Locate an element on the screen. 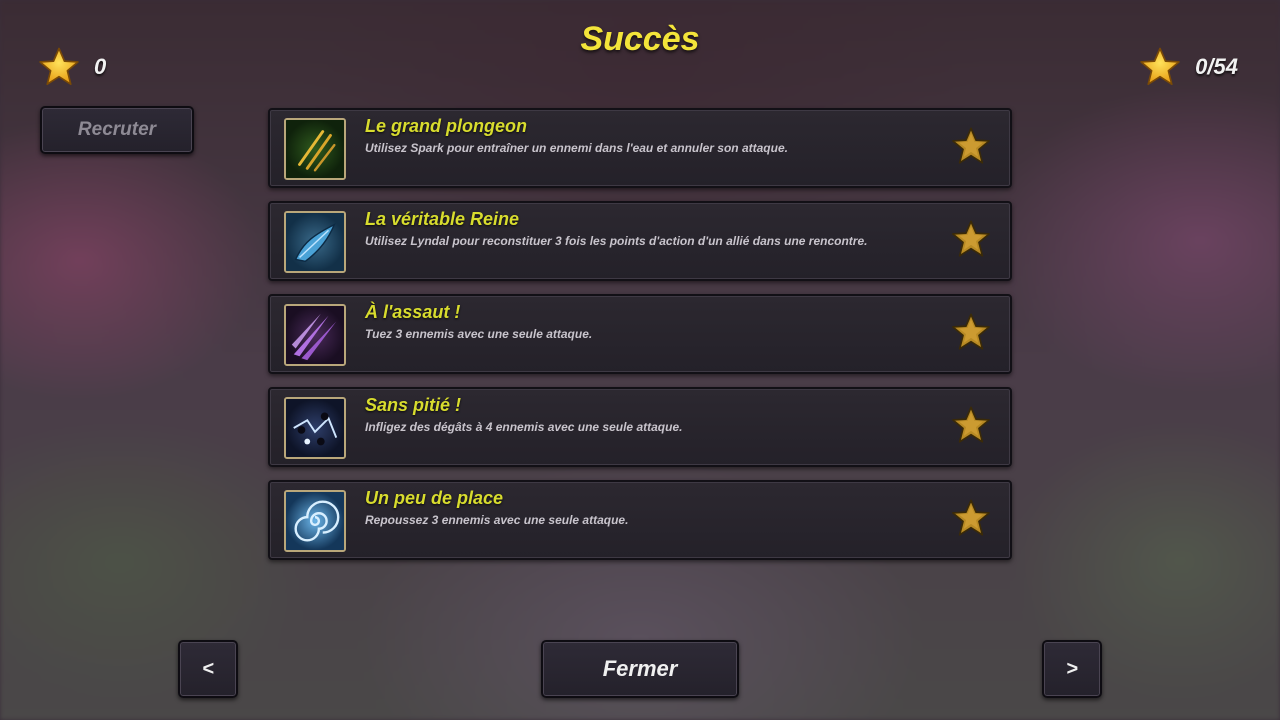 Image resolution: width=1280 pixels, height=720 pixels. achievement-progress: 0/54 is located at coordinates (1188, 67).